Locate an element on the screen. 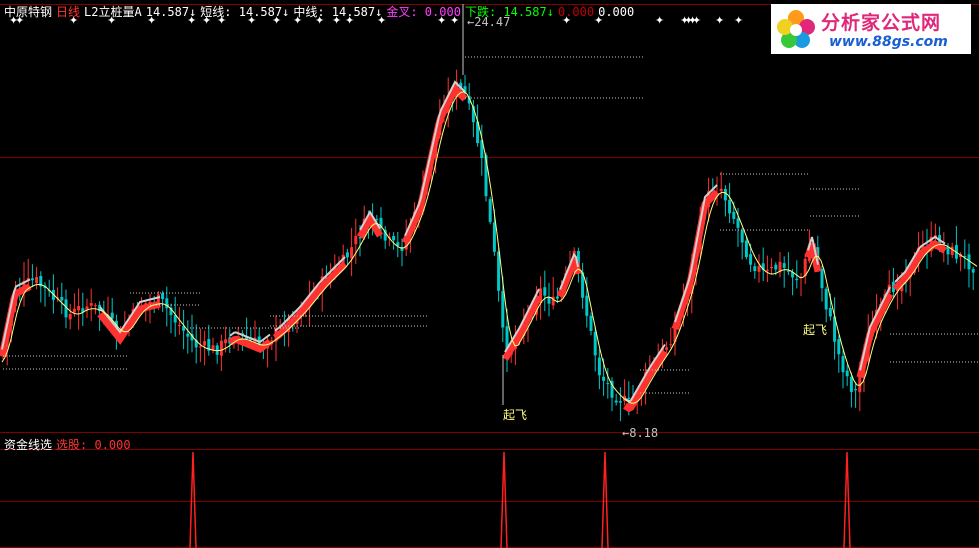 The image size is (979, 548). high-marker: ←24.47 is located at coordinates (489, 22).